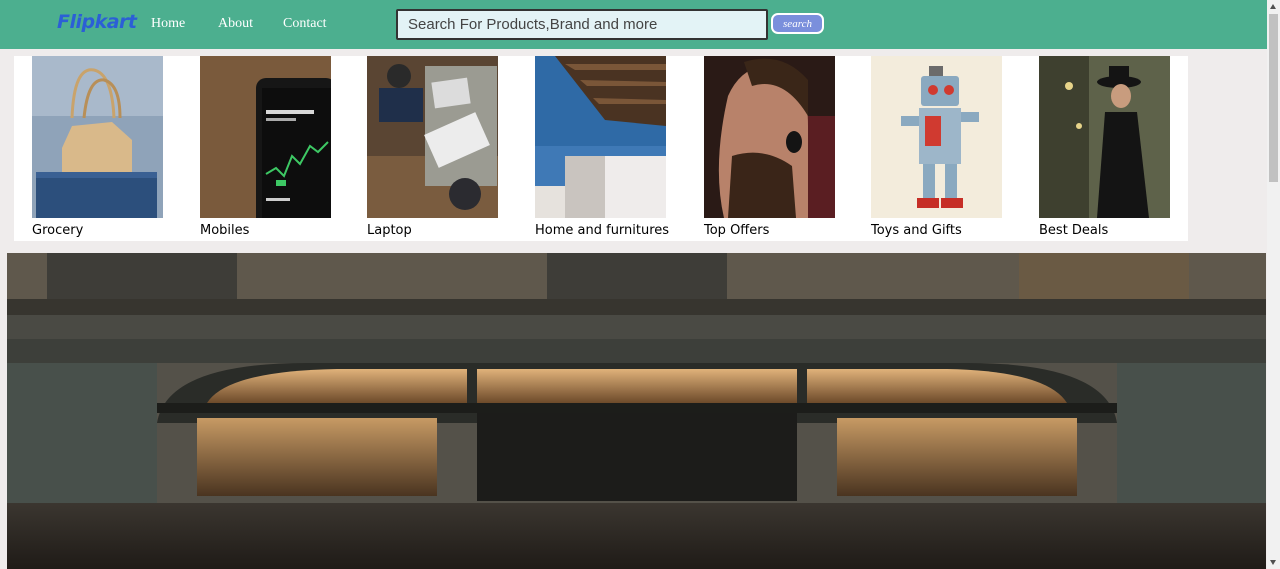 This screenshot has height=569, width=1280. What do you see at coordinates (97, 22) in the screenshot?
I see `brand-logo: Flipkart` at bounding box center [97, 22].